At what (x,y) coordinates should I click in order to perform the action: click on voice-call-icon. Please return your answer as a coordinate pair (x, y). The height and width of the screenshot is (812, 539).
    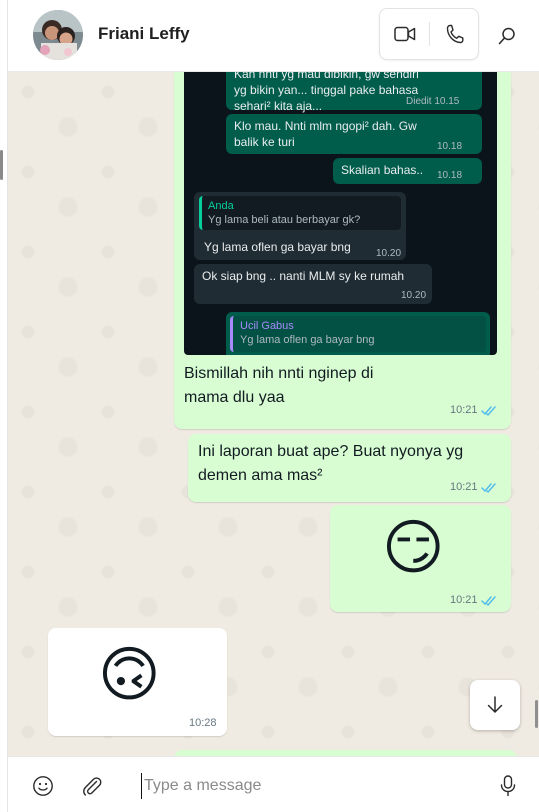
    Looking at the image, I should click on (454, 34).